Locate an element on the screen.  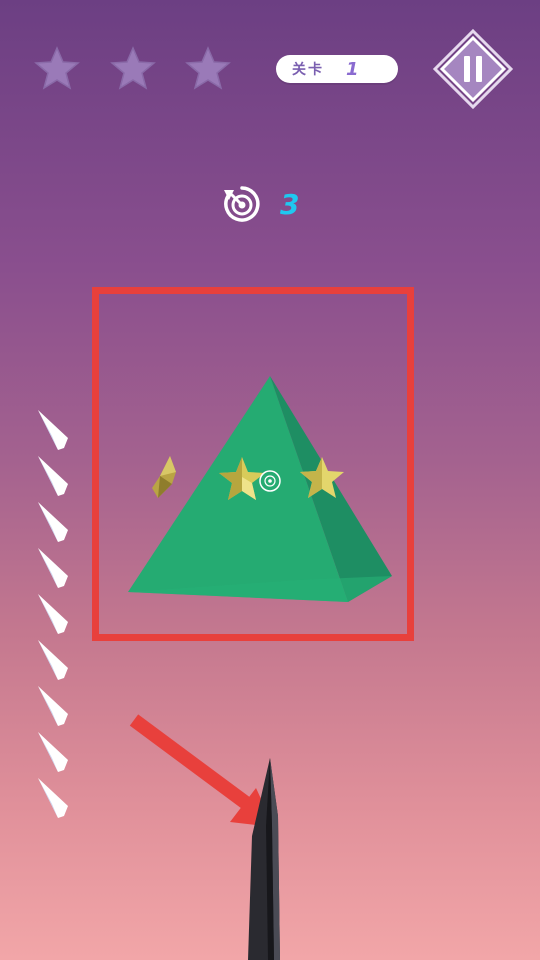
knife-blade-icon is located at coordinates (264, 859).